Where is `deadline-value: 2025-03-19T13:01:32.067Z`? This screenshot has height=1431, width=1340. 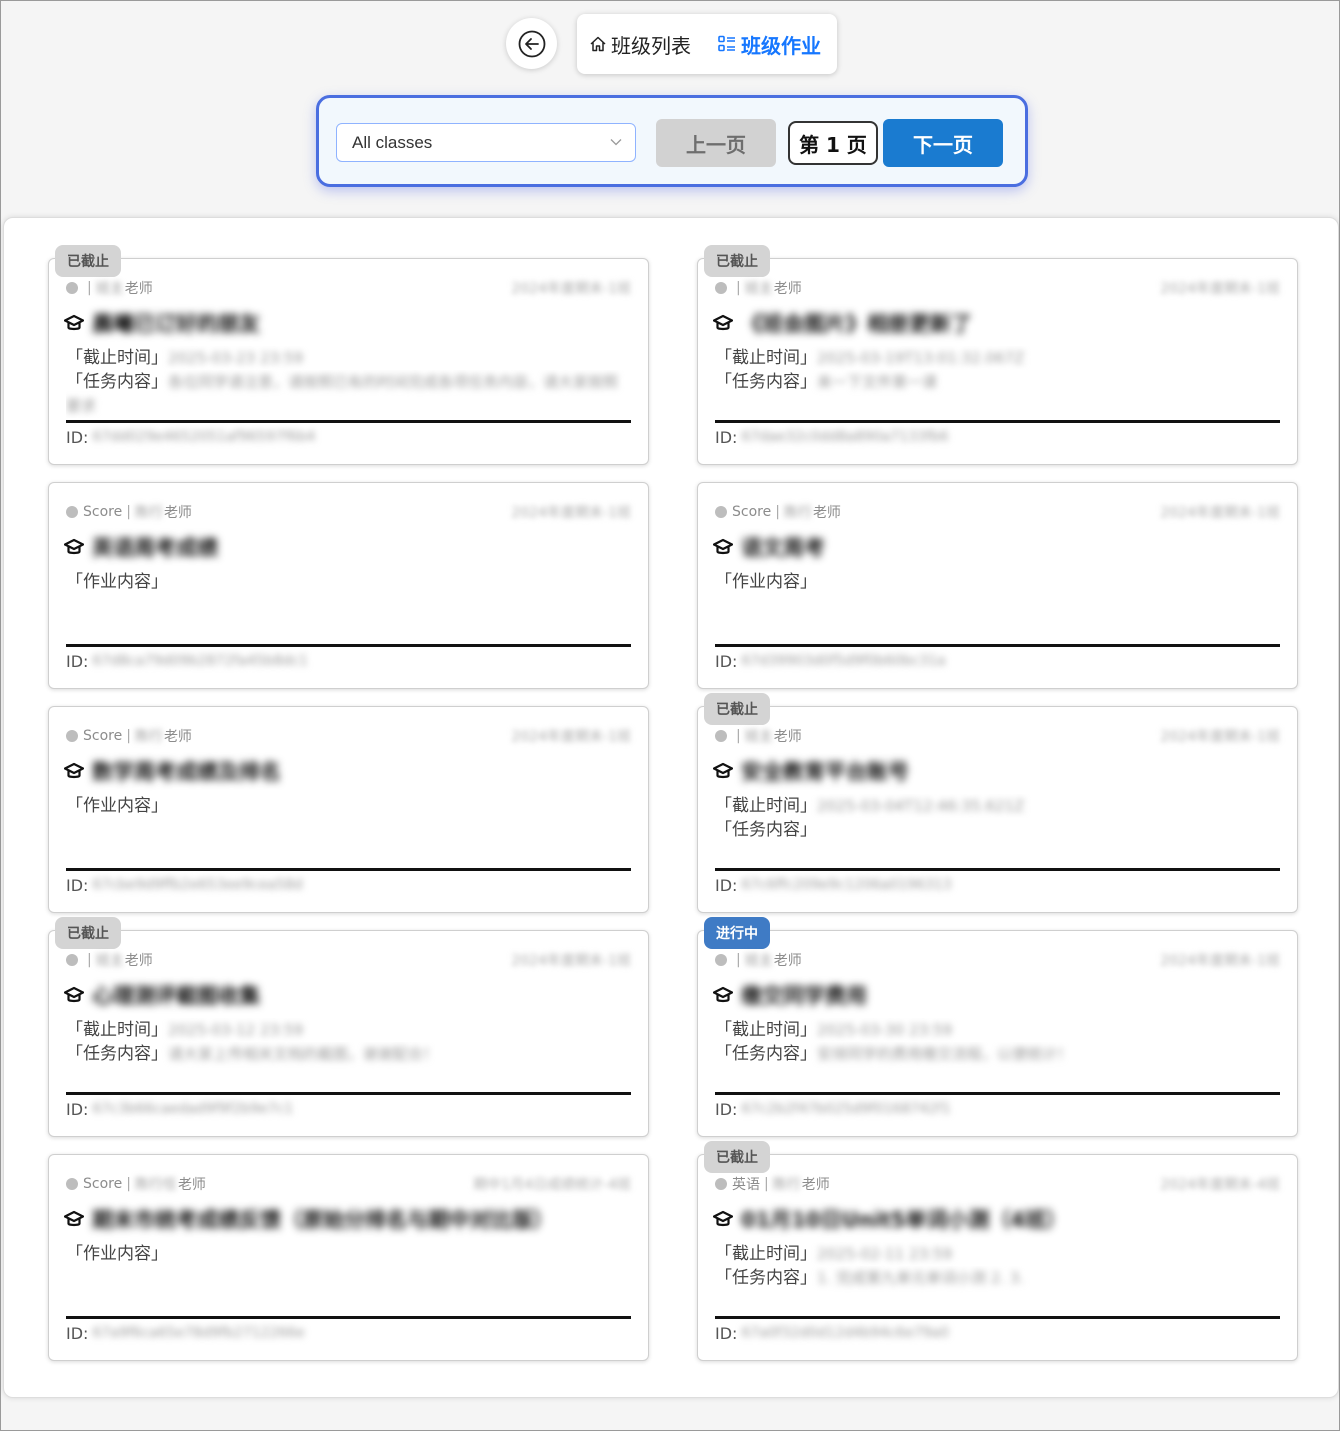 deadline-value: 2025-03-19T13:01:32.067Z is located at coordinates (921, 358).